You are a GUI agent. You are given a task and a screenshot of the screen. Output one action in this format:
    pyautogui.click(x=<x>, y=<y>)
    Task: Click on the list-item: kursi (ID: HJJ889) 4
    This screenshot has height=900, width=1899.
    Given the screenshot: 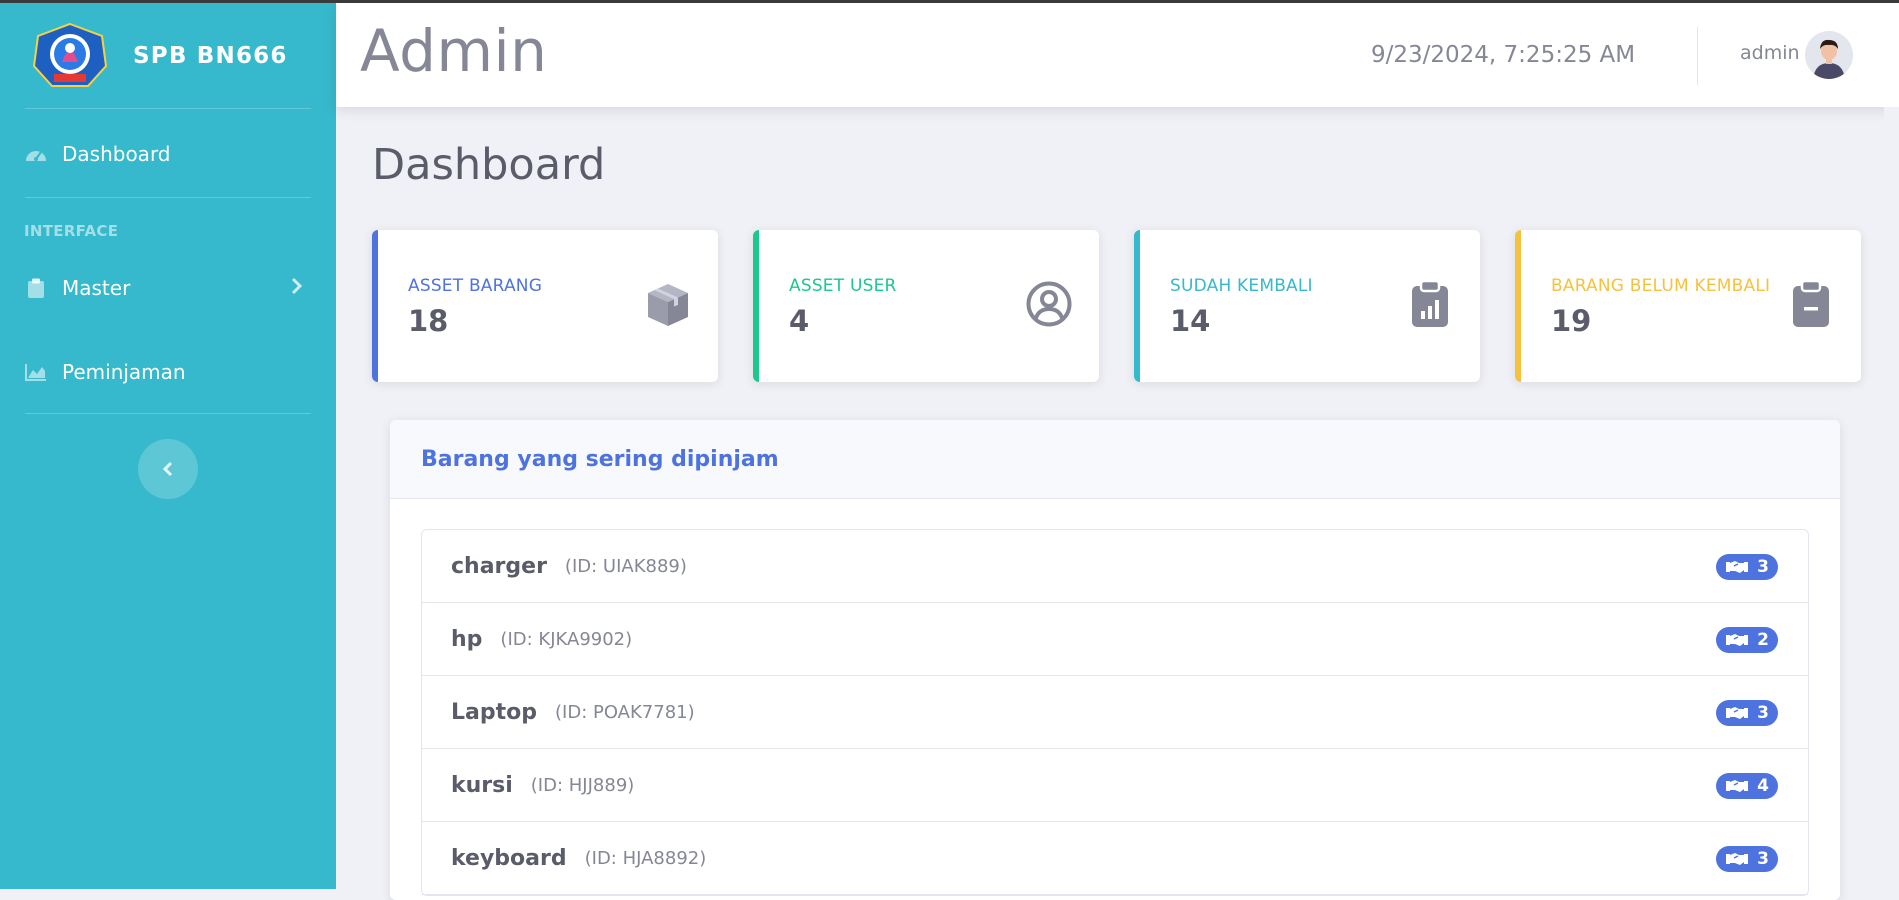 What is the action you would take?
    pyautogui.click(x=1115, y=785)
    